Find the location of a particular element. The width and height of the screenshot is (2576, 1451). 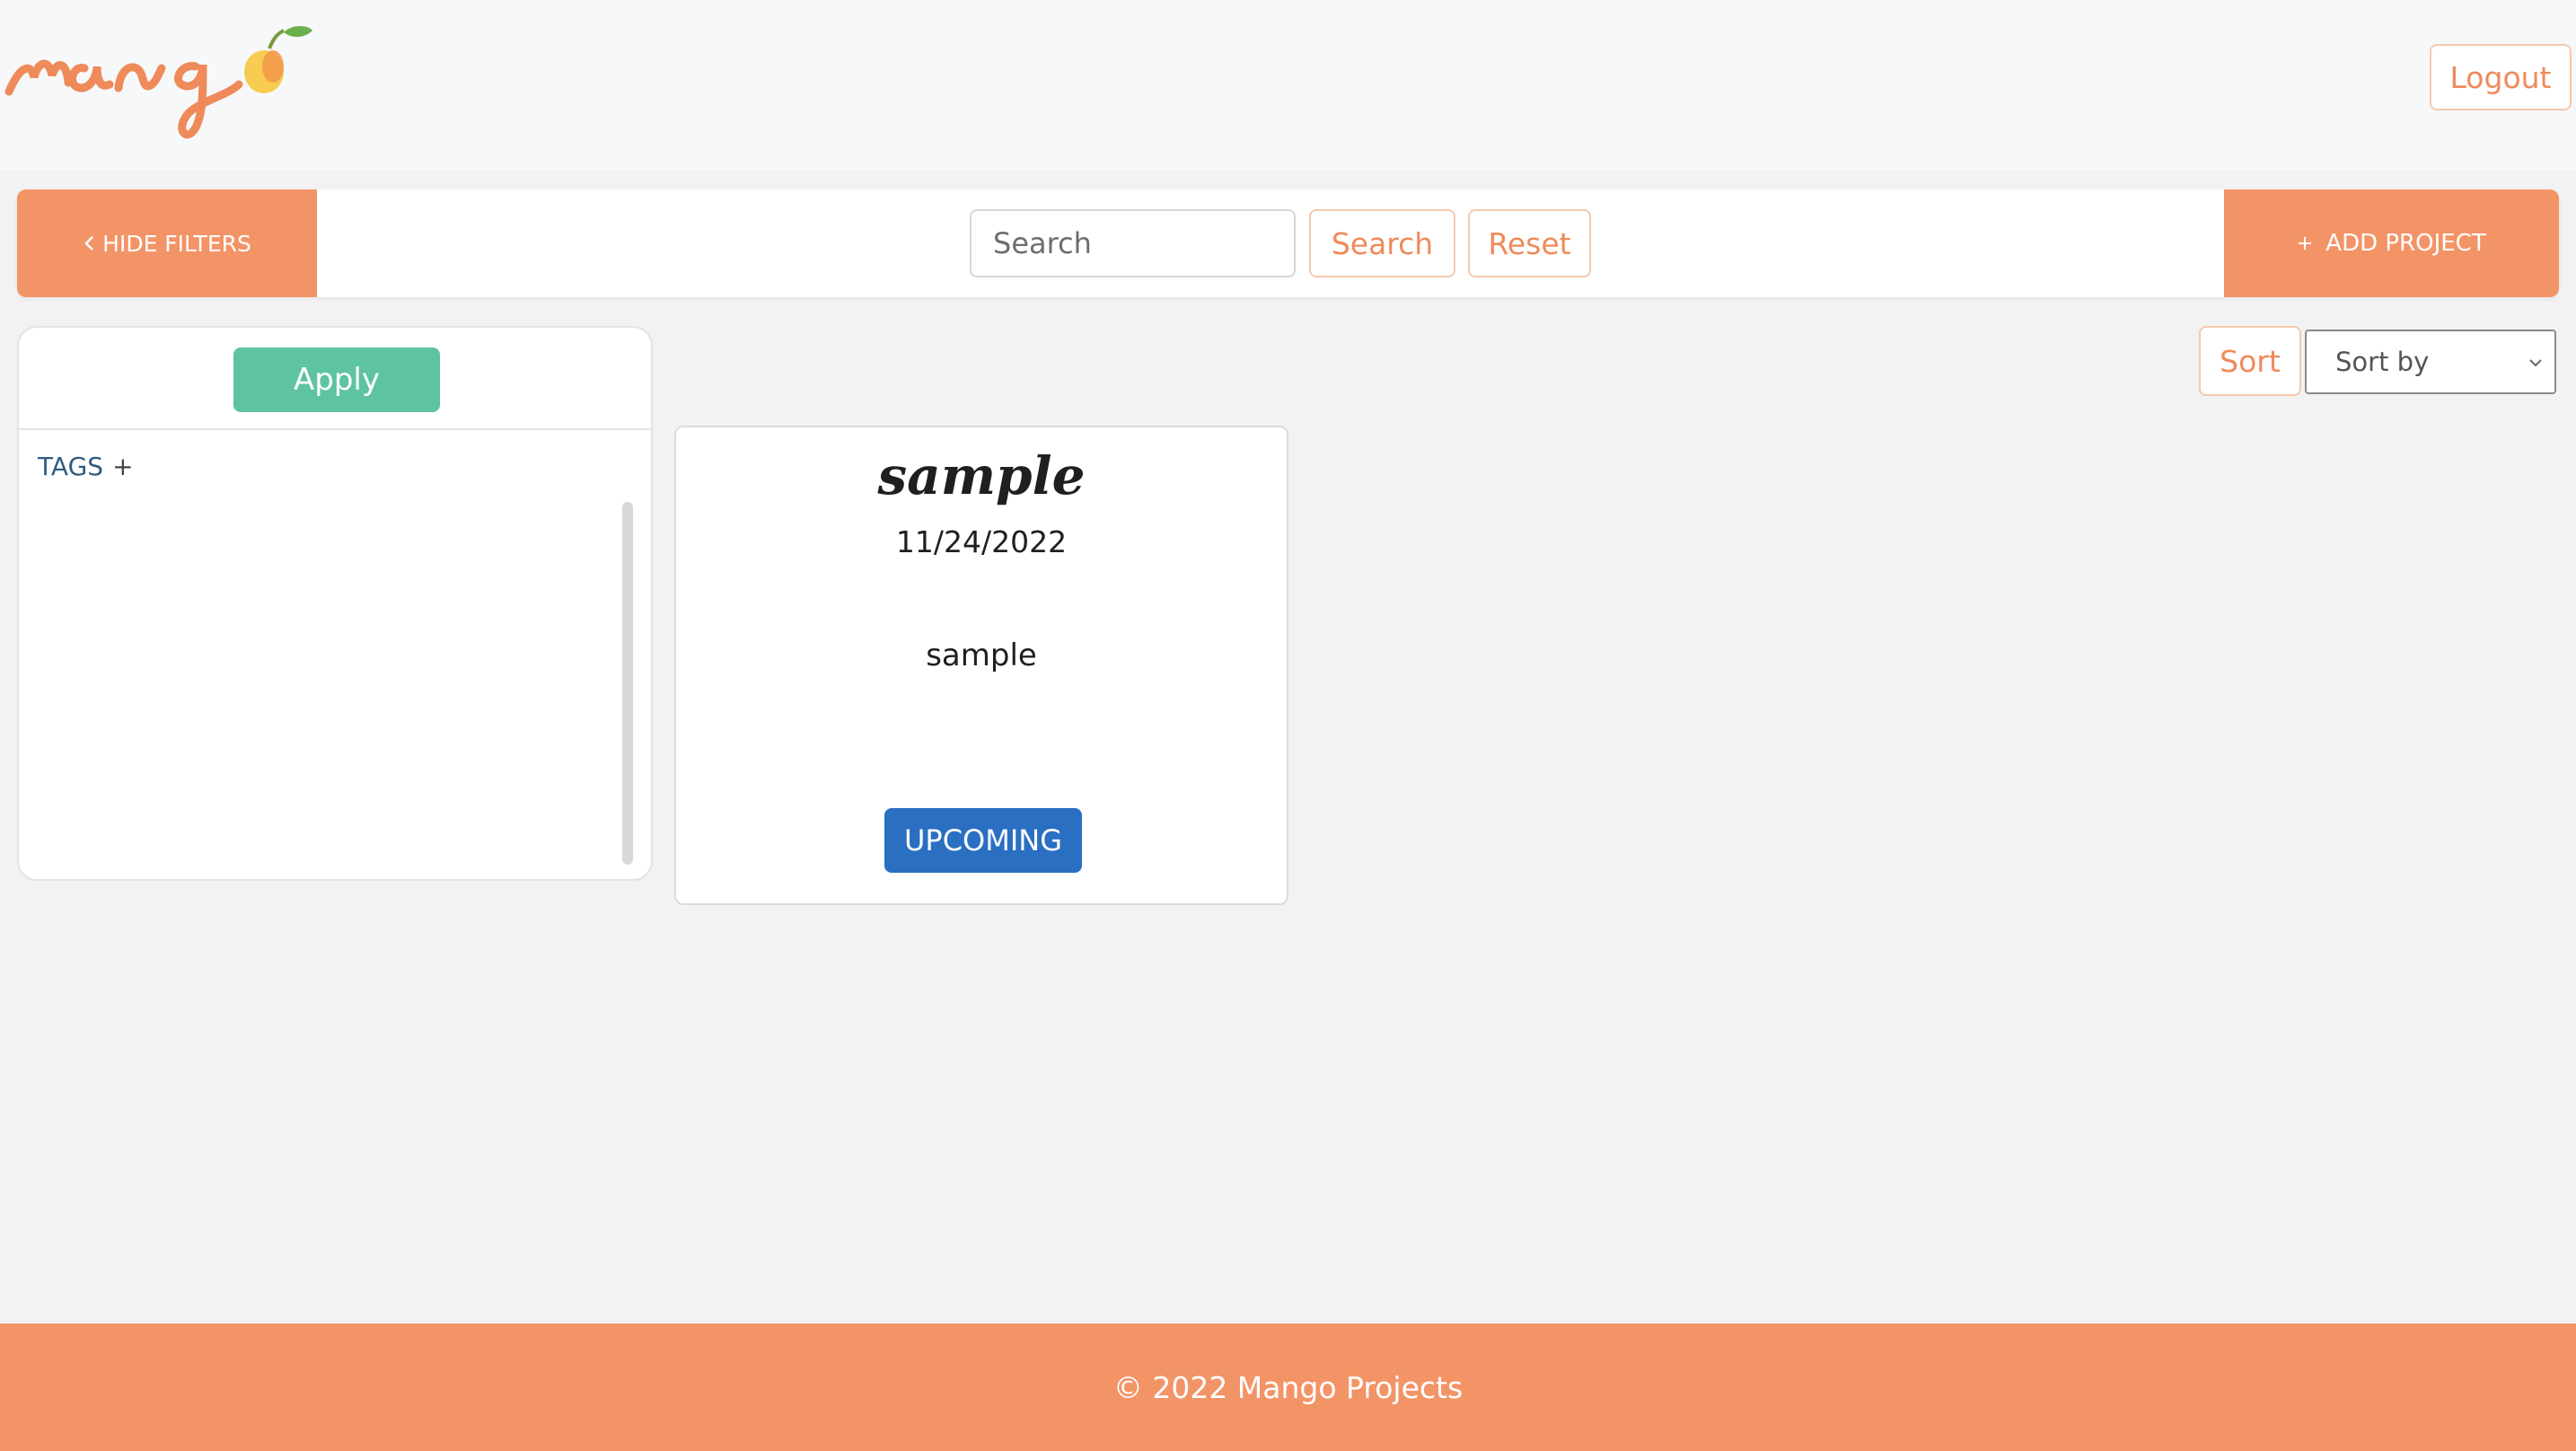

add-project-button: ADD PROJECT is located at coordinates (2391, 243).